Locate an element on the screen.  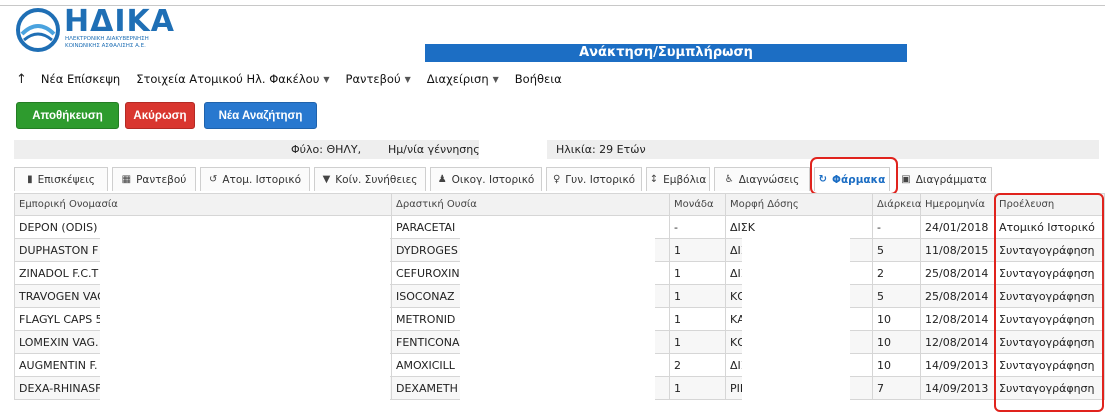
nav-new-visit-label: Νέα Επίσκεψη is located at coordinates (80, 79).